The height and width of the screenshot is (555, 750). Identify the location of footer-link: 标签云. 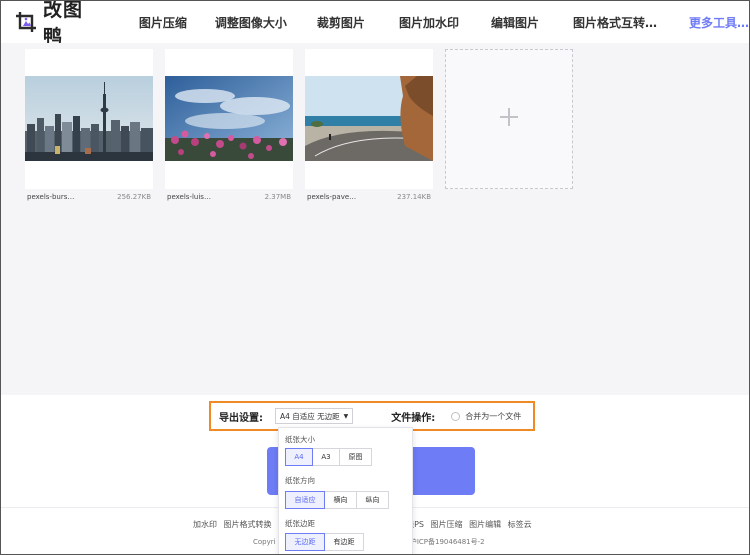
(520, 524).